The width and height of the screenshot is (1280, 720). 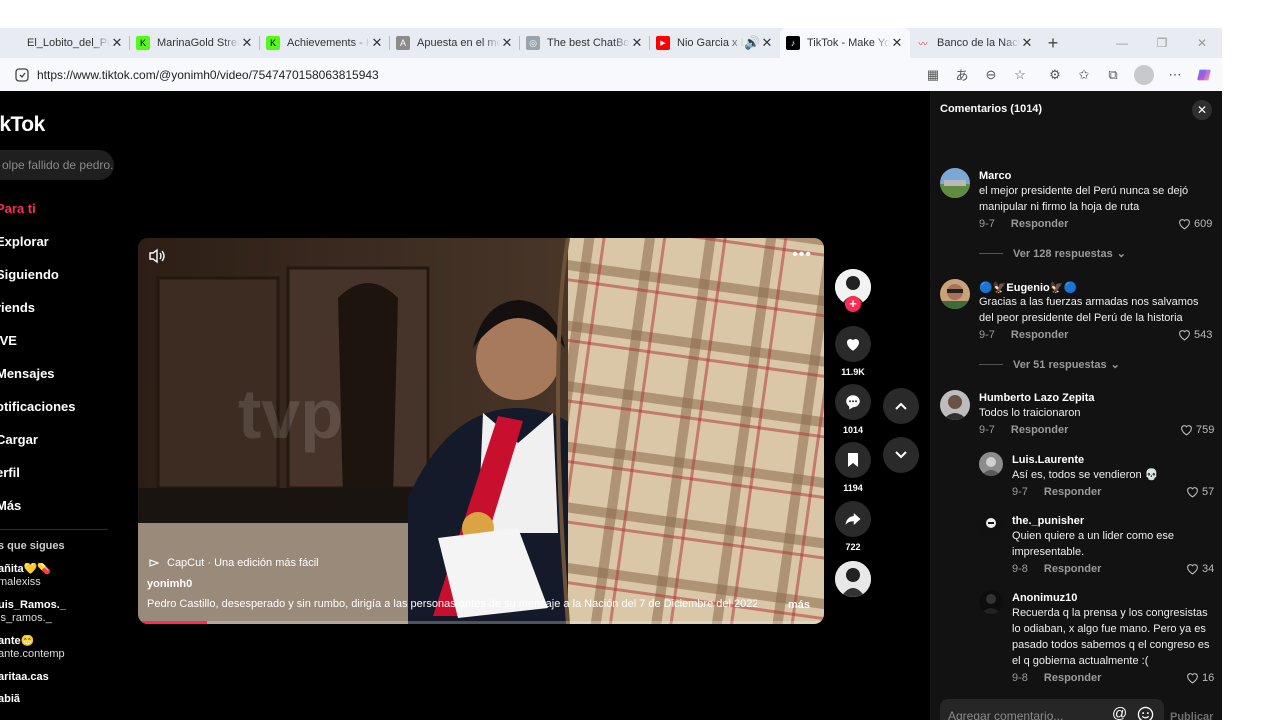 I want to click on comment-user: Humberto Lazo Zepita, so click(x=1037, y=398).